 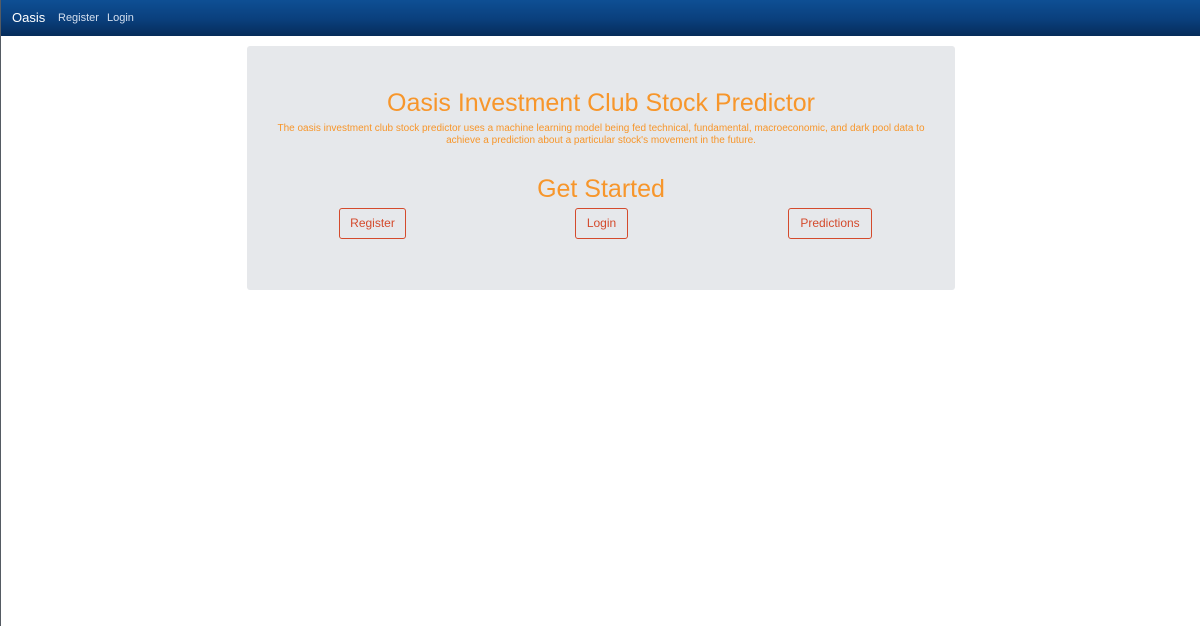 What do you see at coordinates (601, 223) in the screenshot?
I see `login-button: Login` at bounding box center [601, 223].